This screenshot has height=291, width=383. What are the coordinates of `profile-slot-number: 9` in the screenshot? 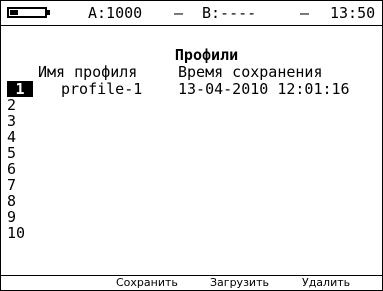 It's located at (12, 217).